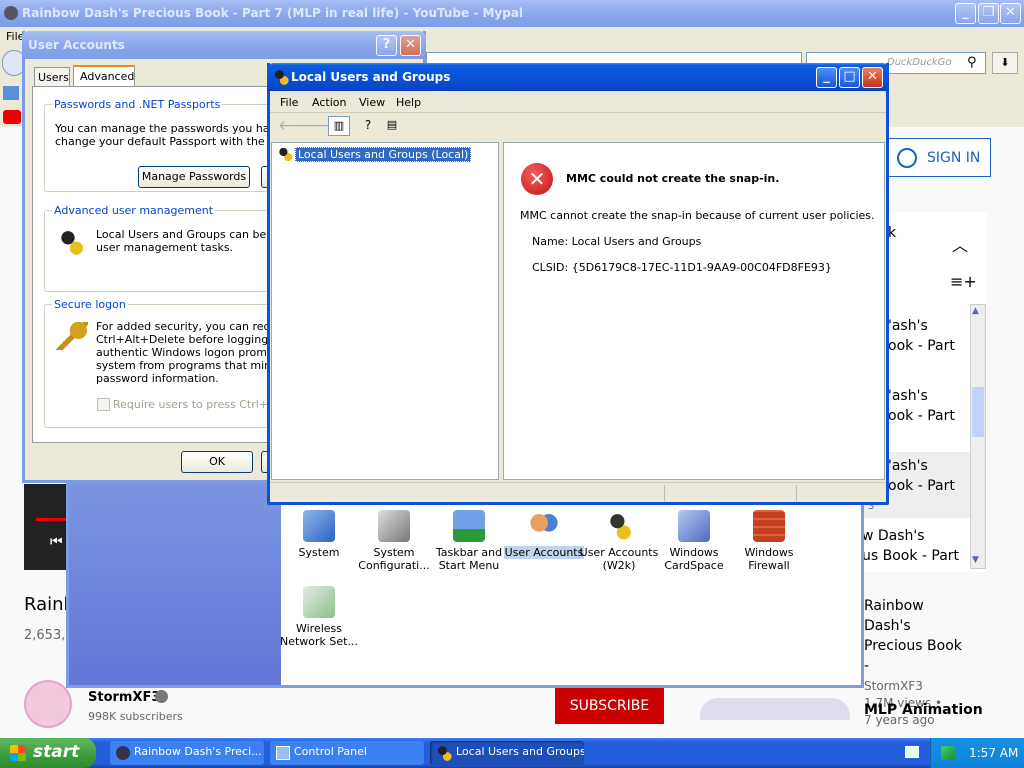  Describe the element at coordinates (56, 542) in the screenshot. I see `skip-back-icon: ⏮` at that location.